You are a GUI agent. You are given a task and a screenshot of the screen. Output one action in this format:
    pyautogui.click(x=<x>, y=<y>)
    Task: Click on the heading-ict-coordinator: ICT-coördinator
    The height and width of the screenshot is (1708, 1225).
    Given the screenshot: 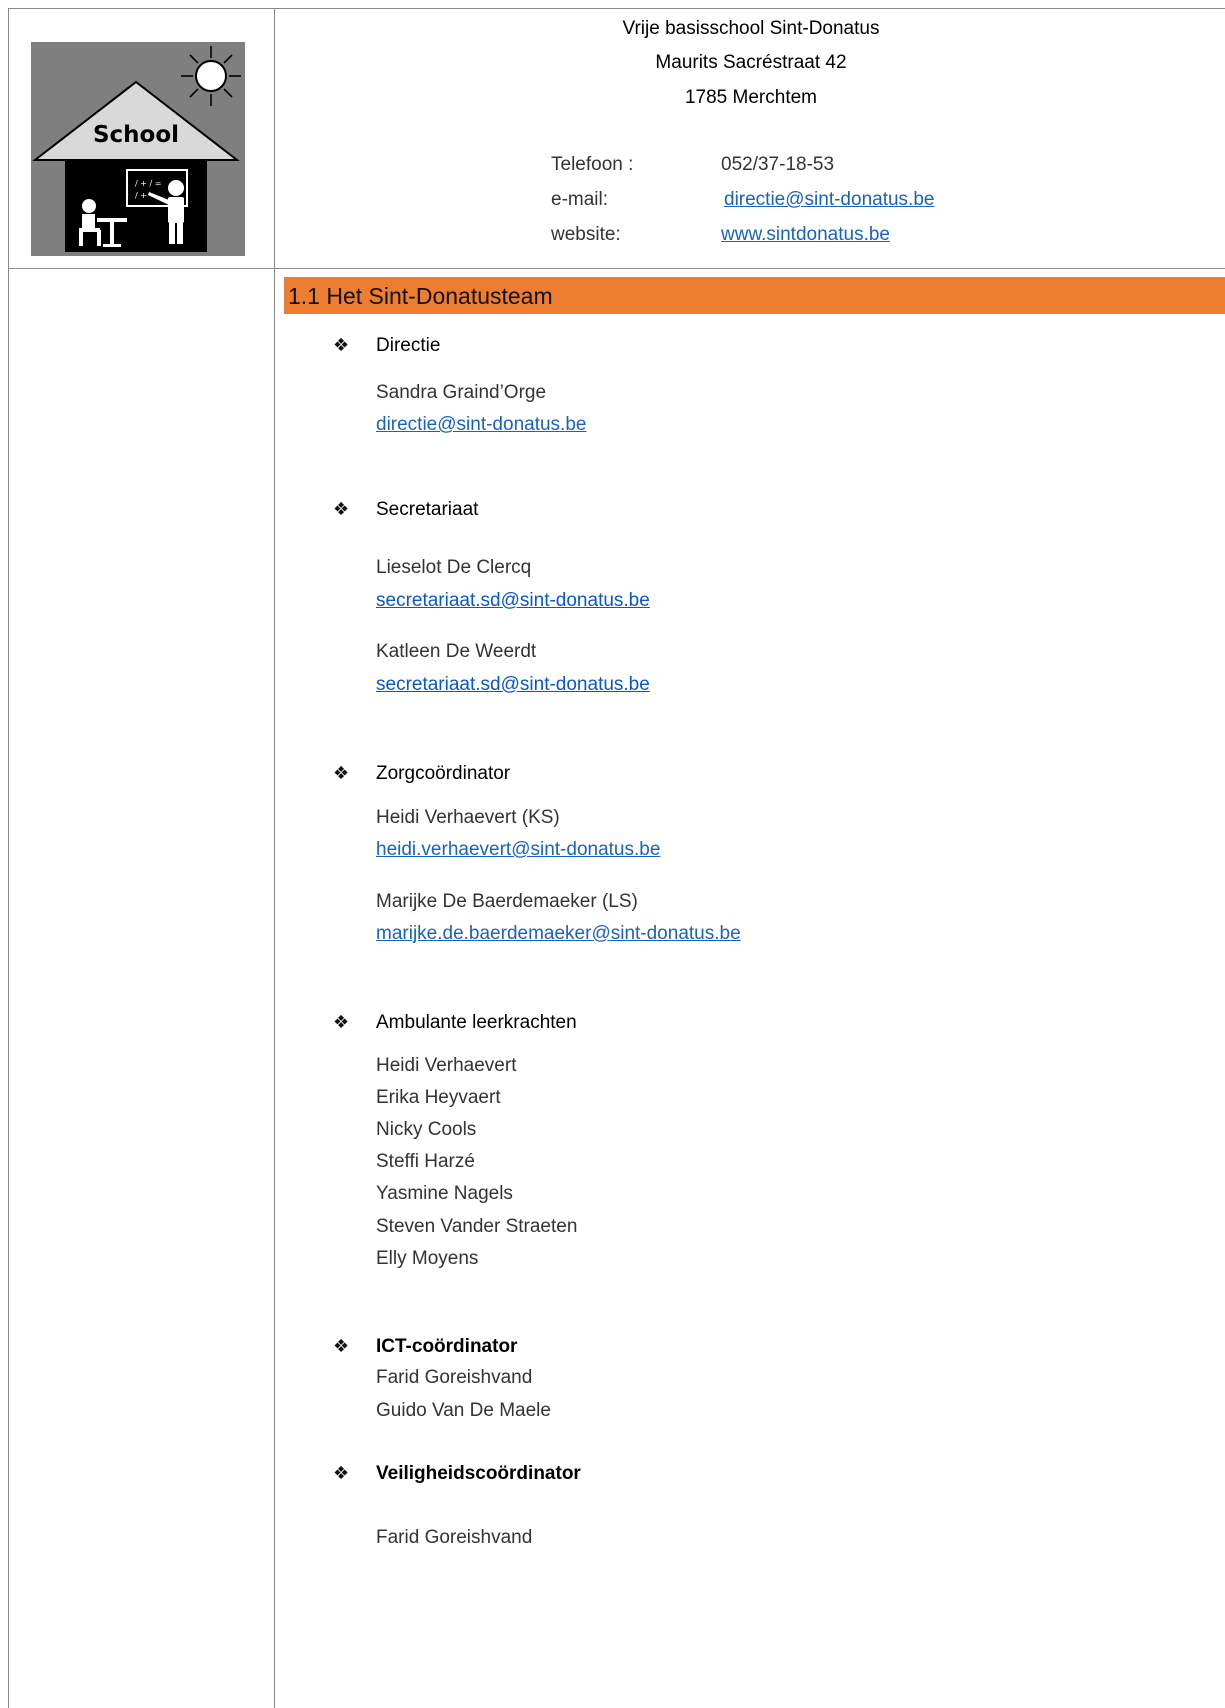 What is the action you would take?
    pyautogui.click(x=447, y=1346)
    